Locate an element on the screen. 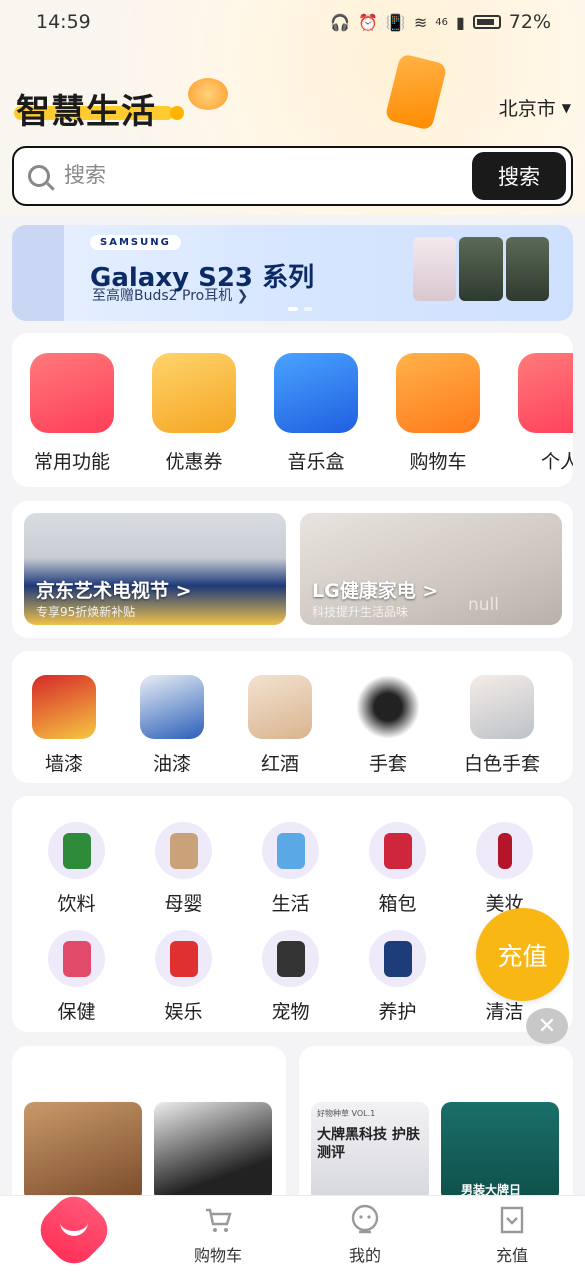 Image resolution: width=585 pixels, height=1273 pixels. grid-label: 饮料 is located at coordinates (76, 904).